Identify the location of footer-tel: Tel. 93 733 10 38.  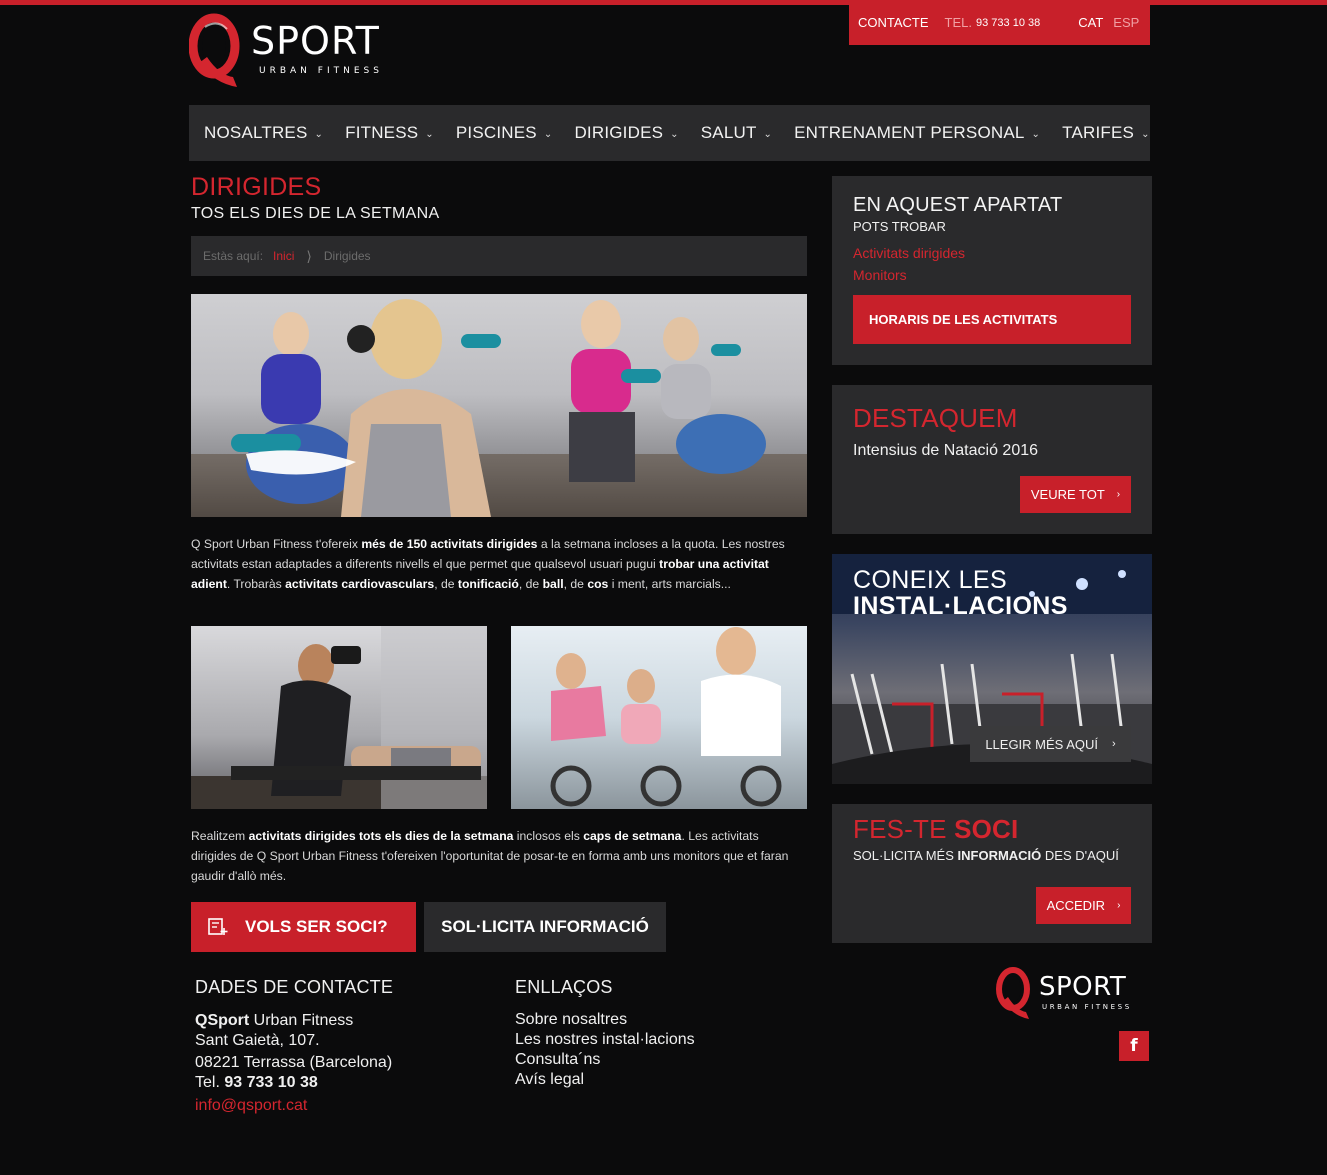
(256, 1083).